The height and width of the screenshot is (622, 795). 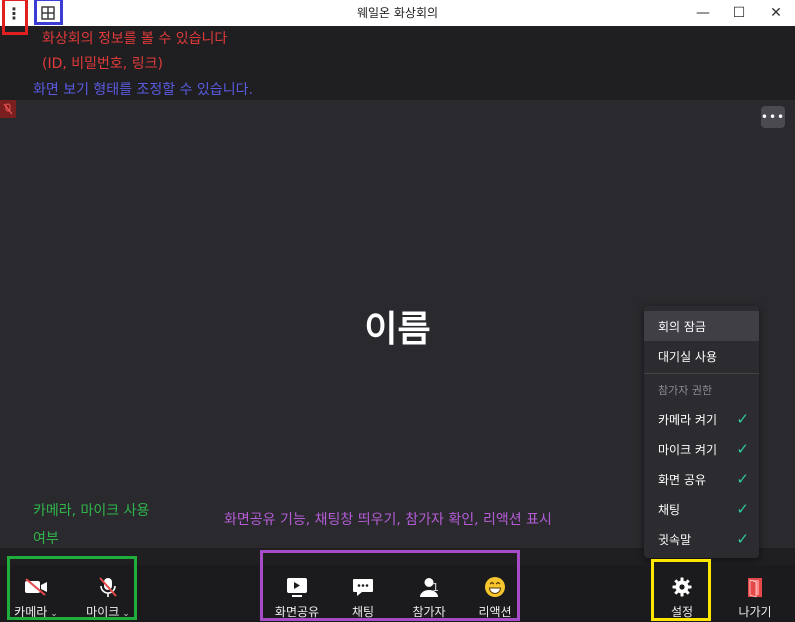 I want to click on more-options-button: •••, so click(x=773, y=117).